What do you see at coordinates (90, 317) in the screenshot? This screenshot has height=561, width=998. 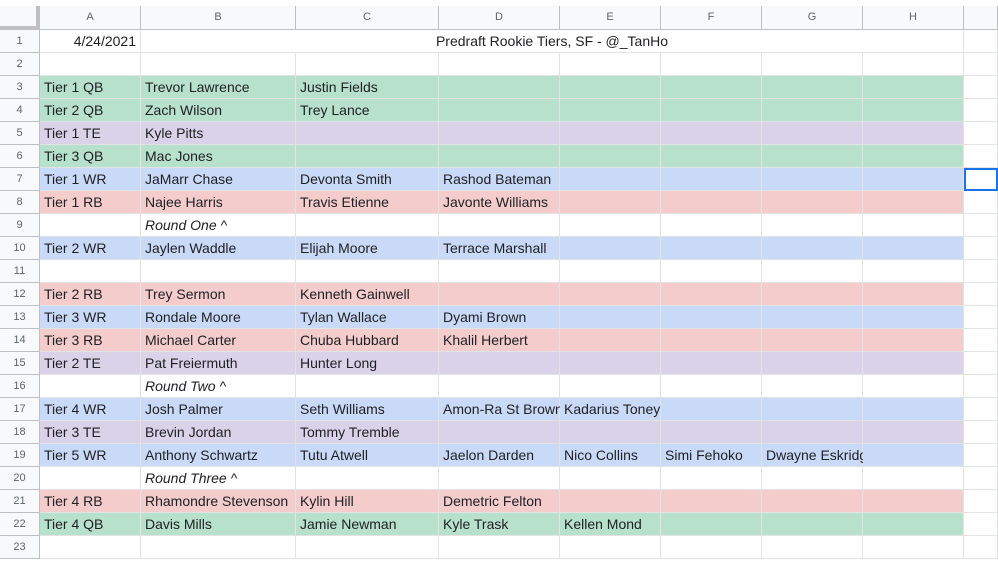 I see `tier-label-cell: Tier 3 WR` at bounding box center [90, 317].